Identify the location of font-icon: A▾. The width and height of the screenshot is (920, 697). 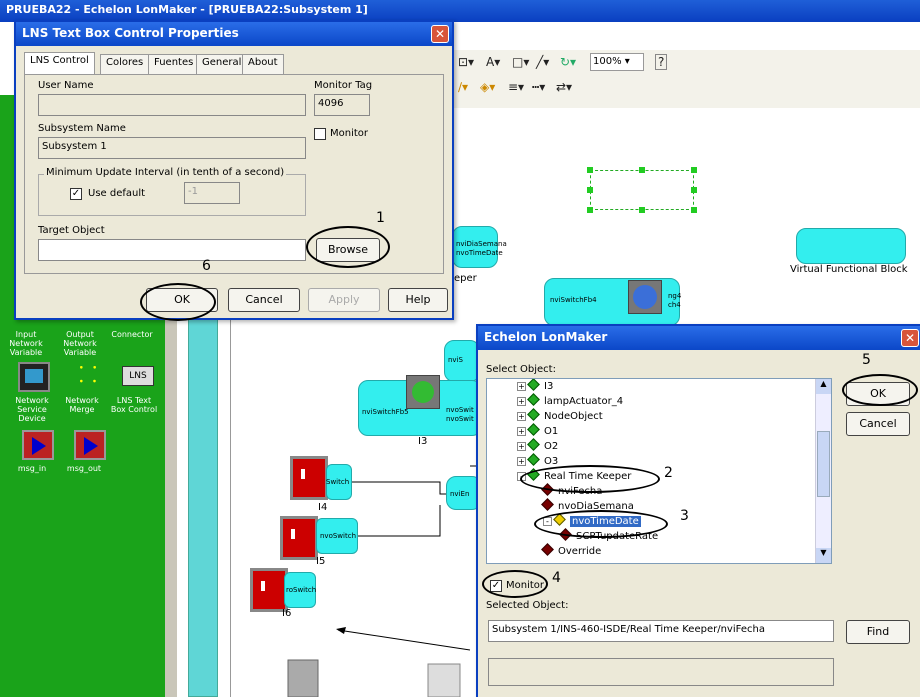
(493, 62).